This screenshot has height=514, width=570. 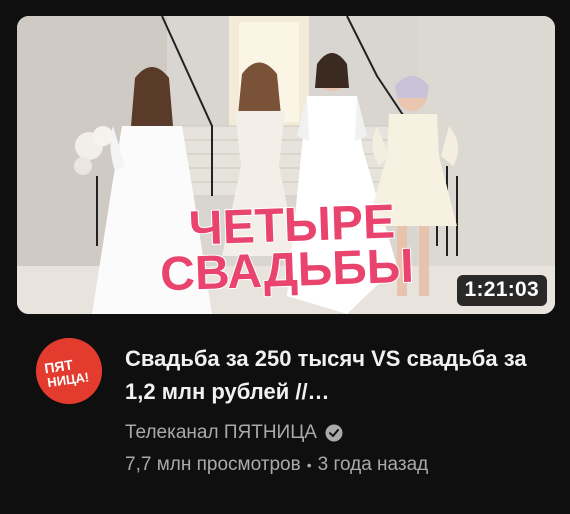 I want to click on duration-badge: 1:21:03, so click(x=501, y=290).